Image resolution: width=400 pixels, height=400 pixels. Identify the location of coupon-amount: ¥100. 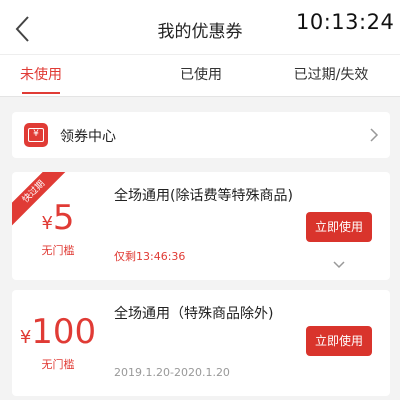
(58, 332).